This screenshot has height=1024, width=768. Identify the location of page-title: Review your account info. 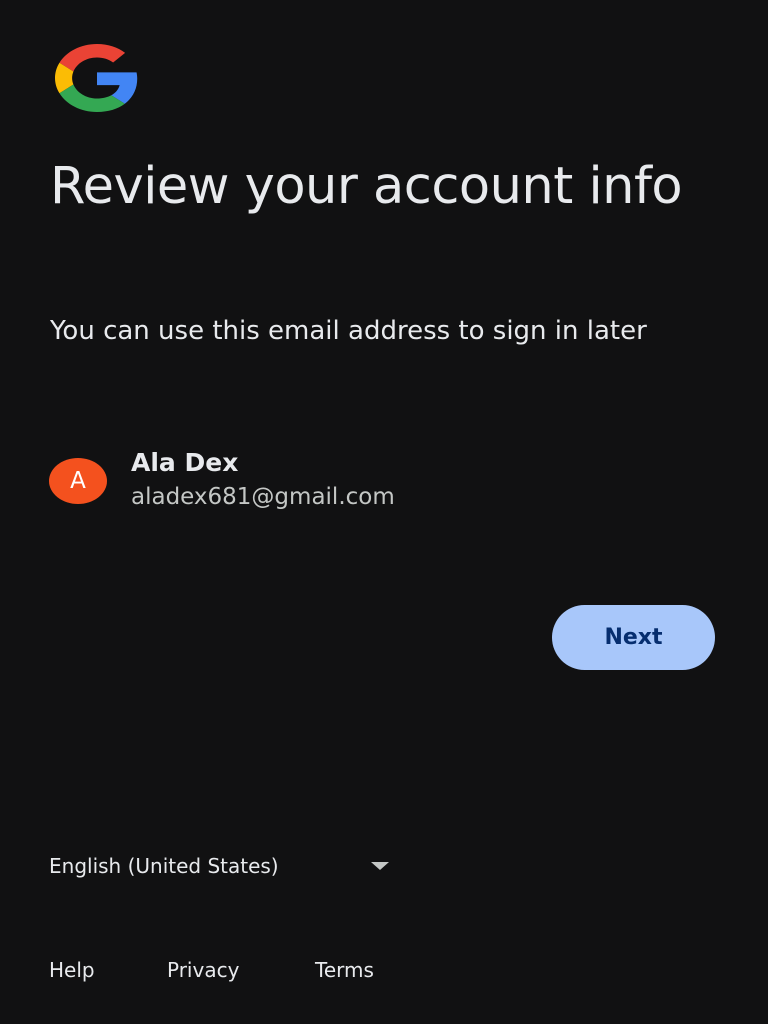
(366, 186).